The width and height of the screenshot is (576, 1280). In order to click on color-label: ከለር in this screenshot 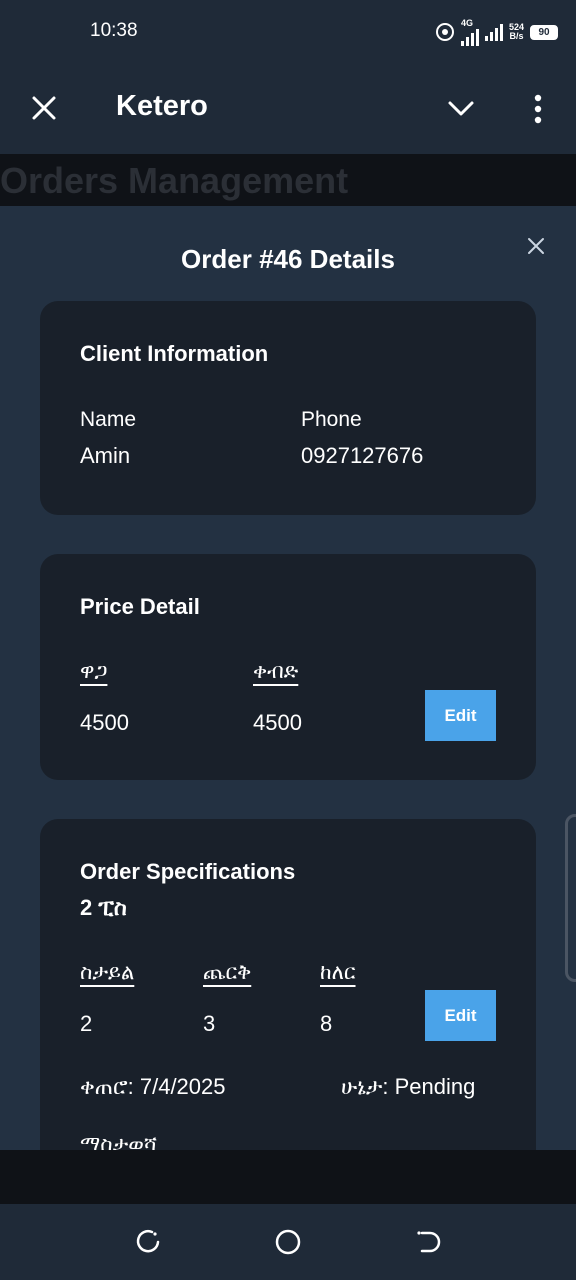, I will do `click(338, 972)`.